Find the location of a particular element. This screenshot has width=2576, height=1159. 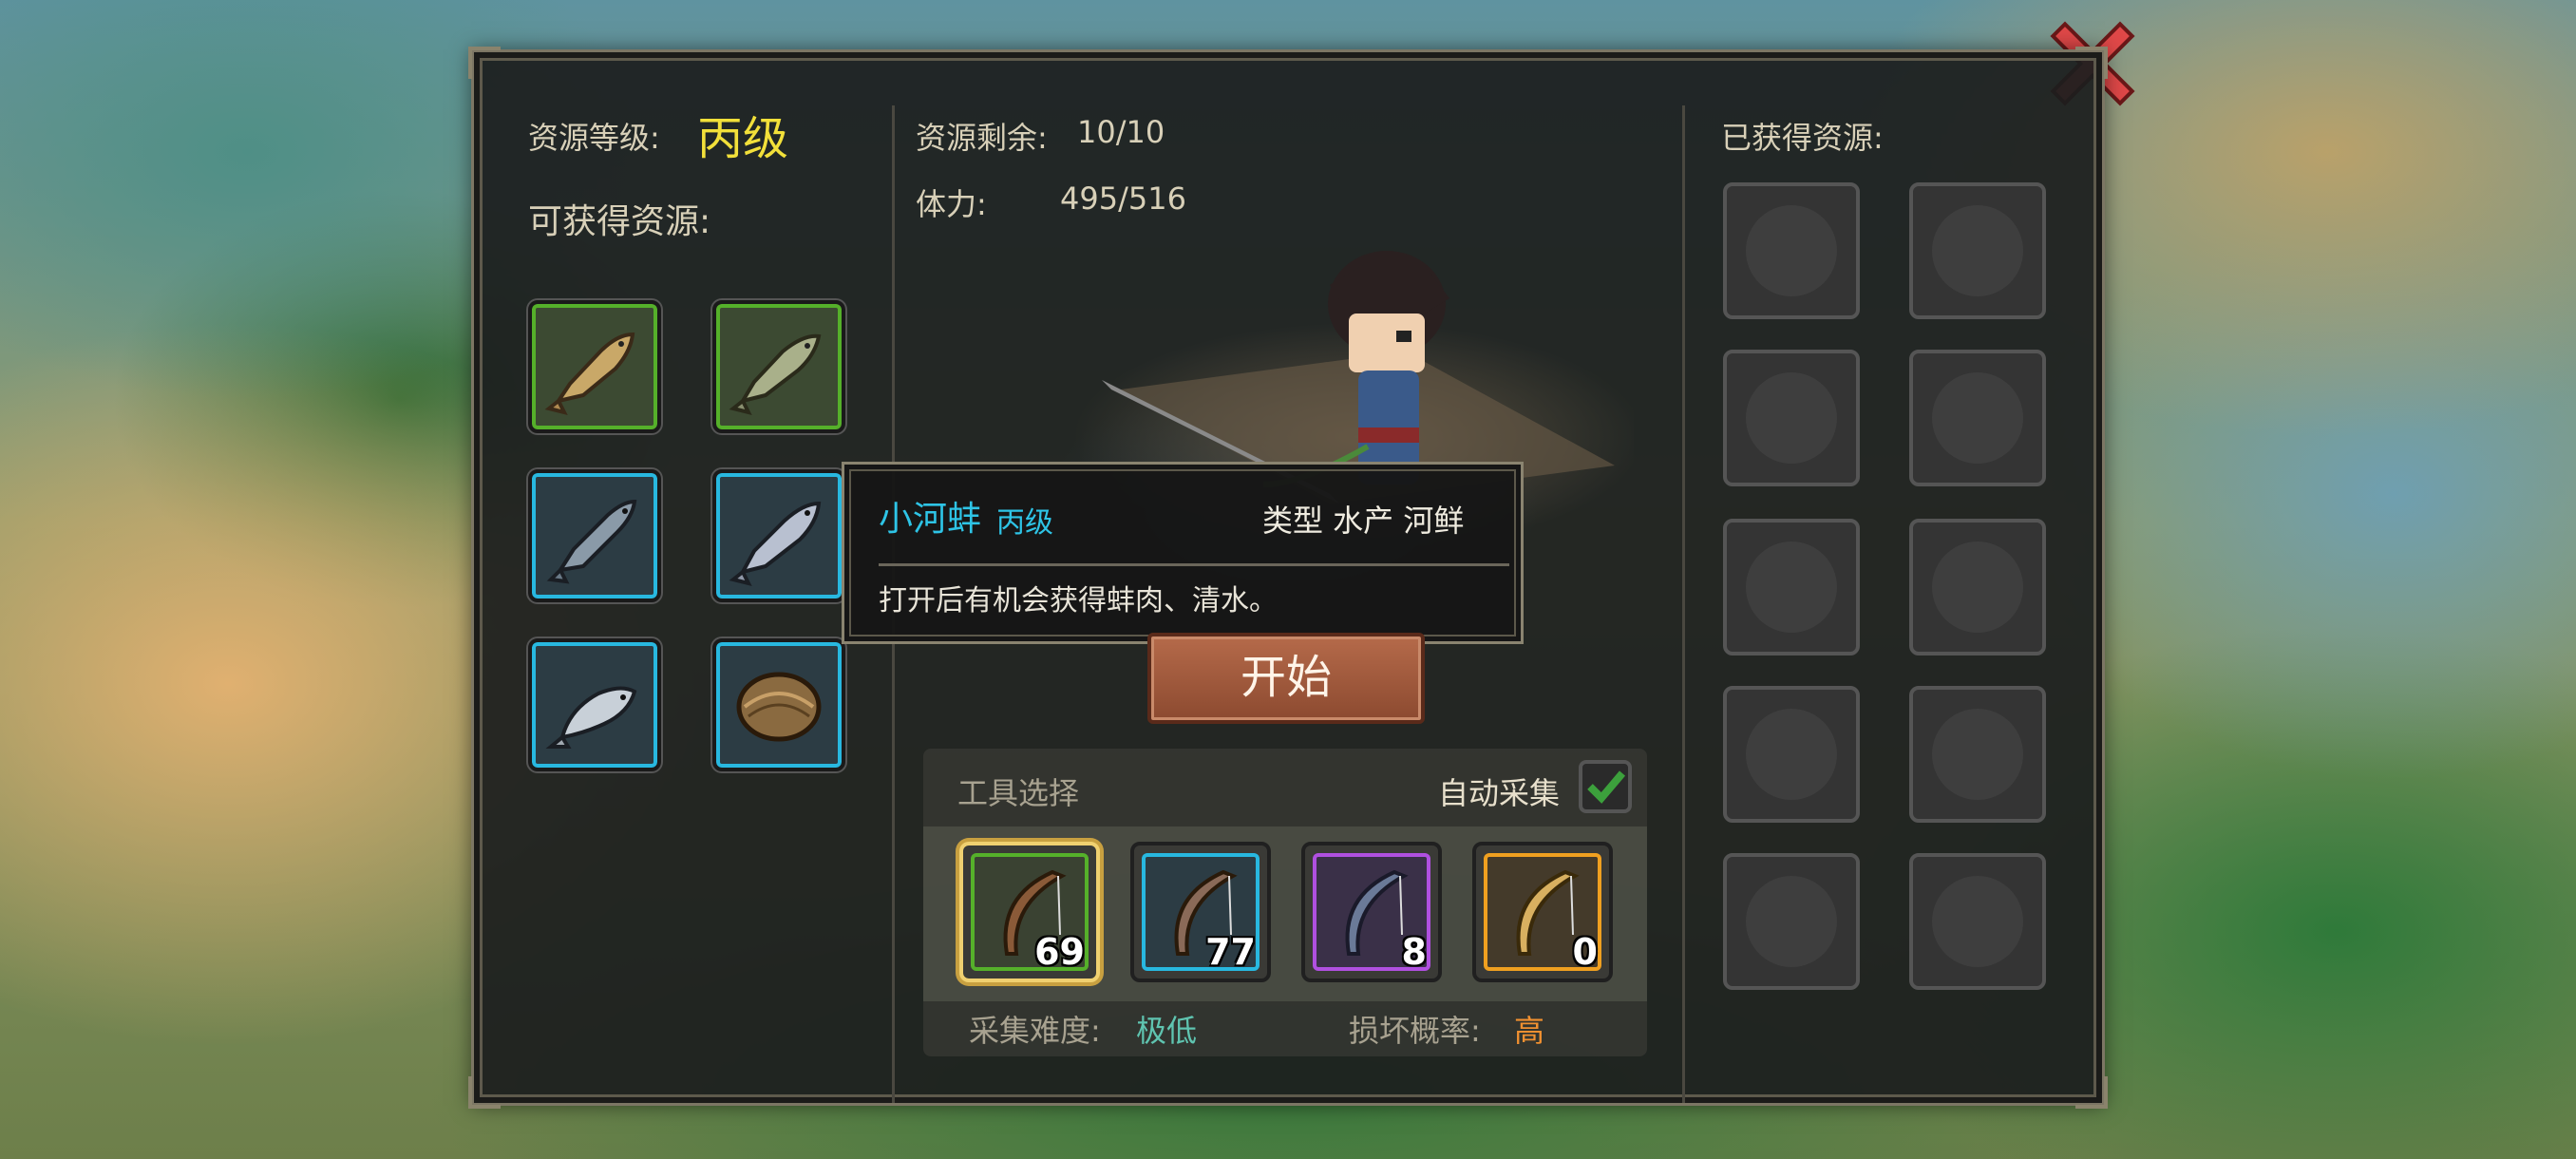

tooltip-type: 类型 水产 河鲜 is located at coordinates (1363, 521).